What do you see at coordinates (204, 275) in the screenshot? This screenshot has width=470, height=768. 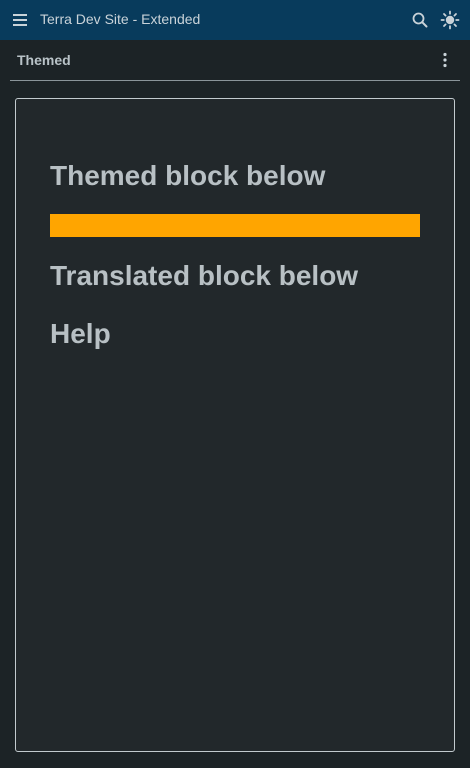 I see `translated-heading: Translated block below` at bounding box center [204, 275].